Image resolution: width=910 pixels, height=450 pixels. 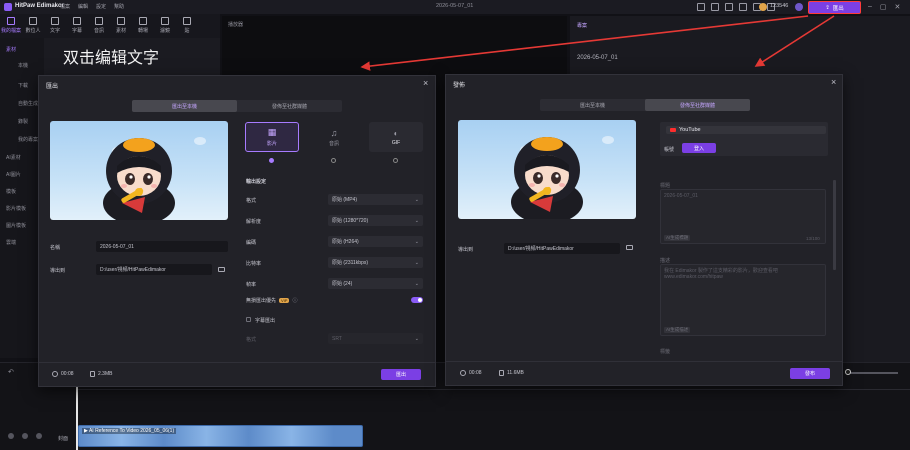 I want to click on tool-label: 我的檔案, so click(x=10, y=31).